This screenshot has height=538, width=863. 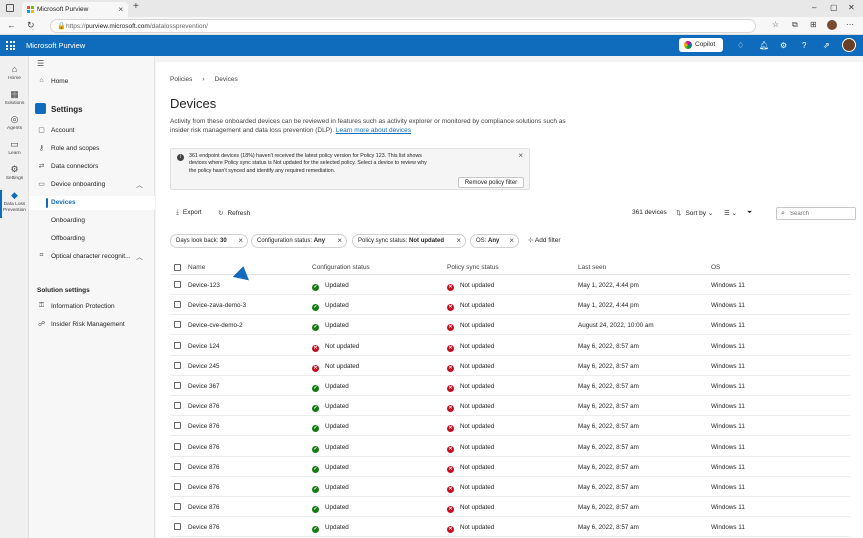 I want to click on nav-item-information-protection: ⚿ Information Protection, so click(x=92, y=307).